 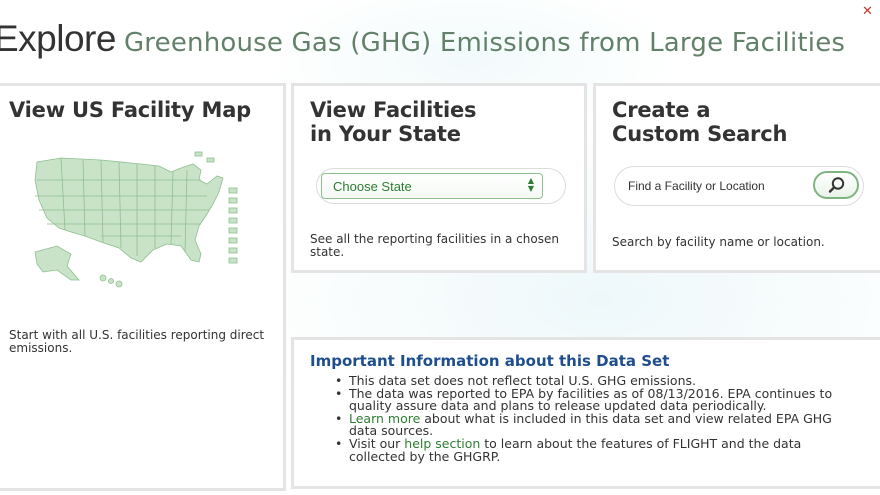 I want to click on search-input: Find a Facility or Location, so click(x=696, y=186).